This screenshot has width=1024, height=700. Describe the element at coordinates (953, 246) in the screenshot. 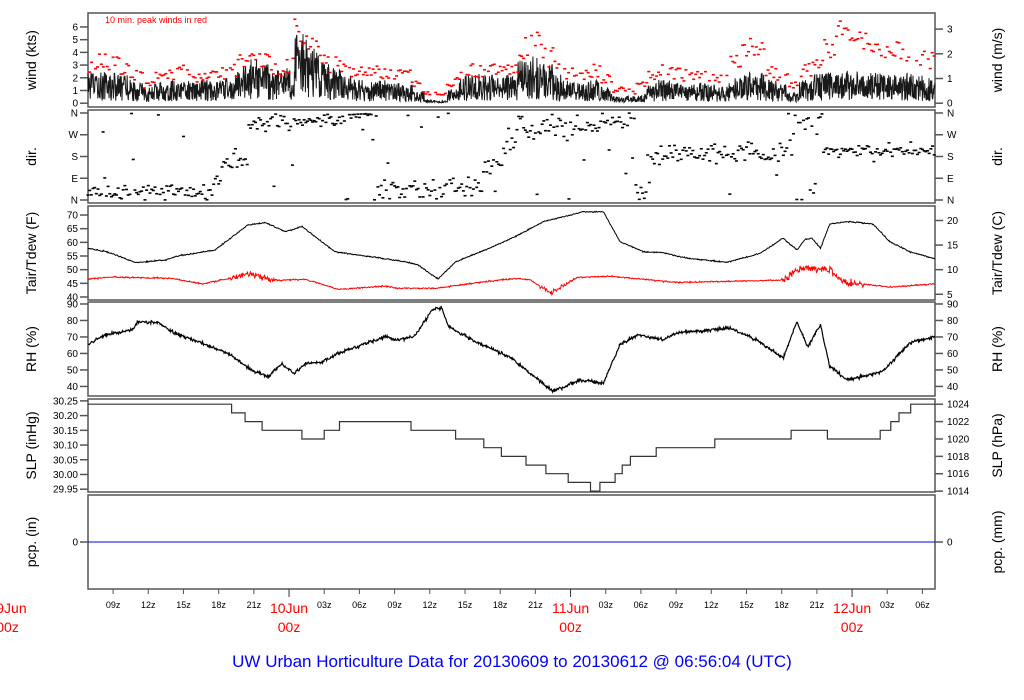

I see `right-tick-label: 15` at that location.